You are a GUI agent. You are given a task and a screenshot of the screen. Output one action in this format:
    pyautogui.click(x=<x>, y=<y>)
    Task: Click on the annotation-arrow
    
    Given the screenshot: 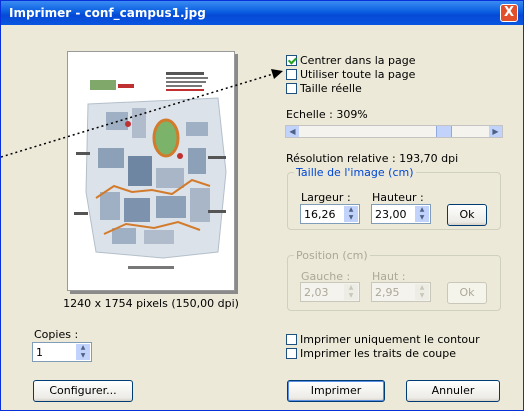 What is the action you would take?
    pyautogui.click(x=142, y=113)
    